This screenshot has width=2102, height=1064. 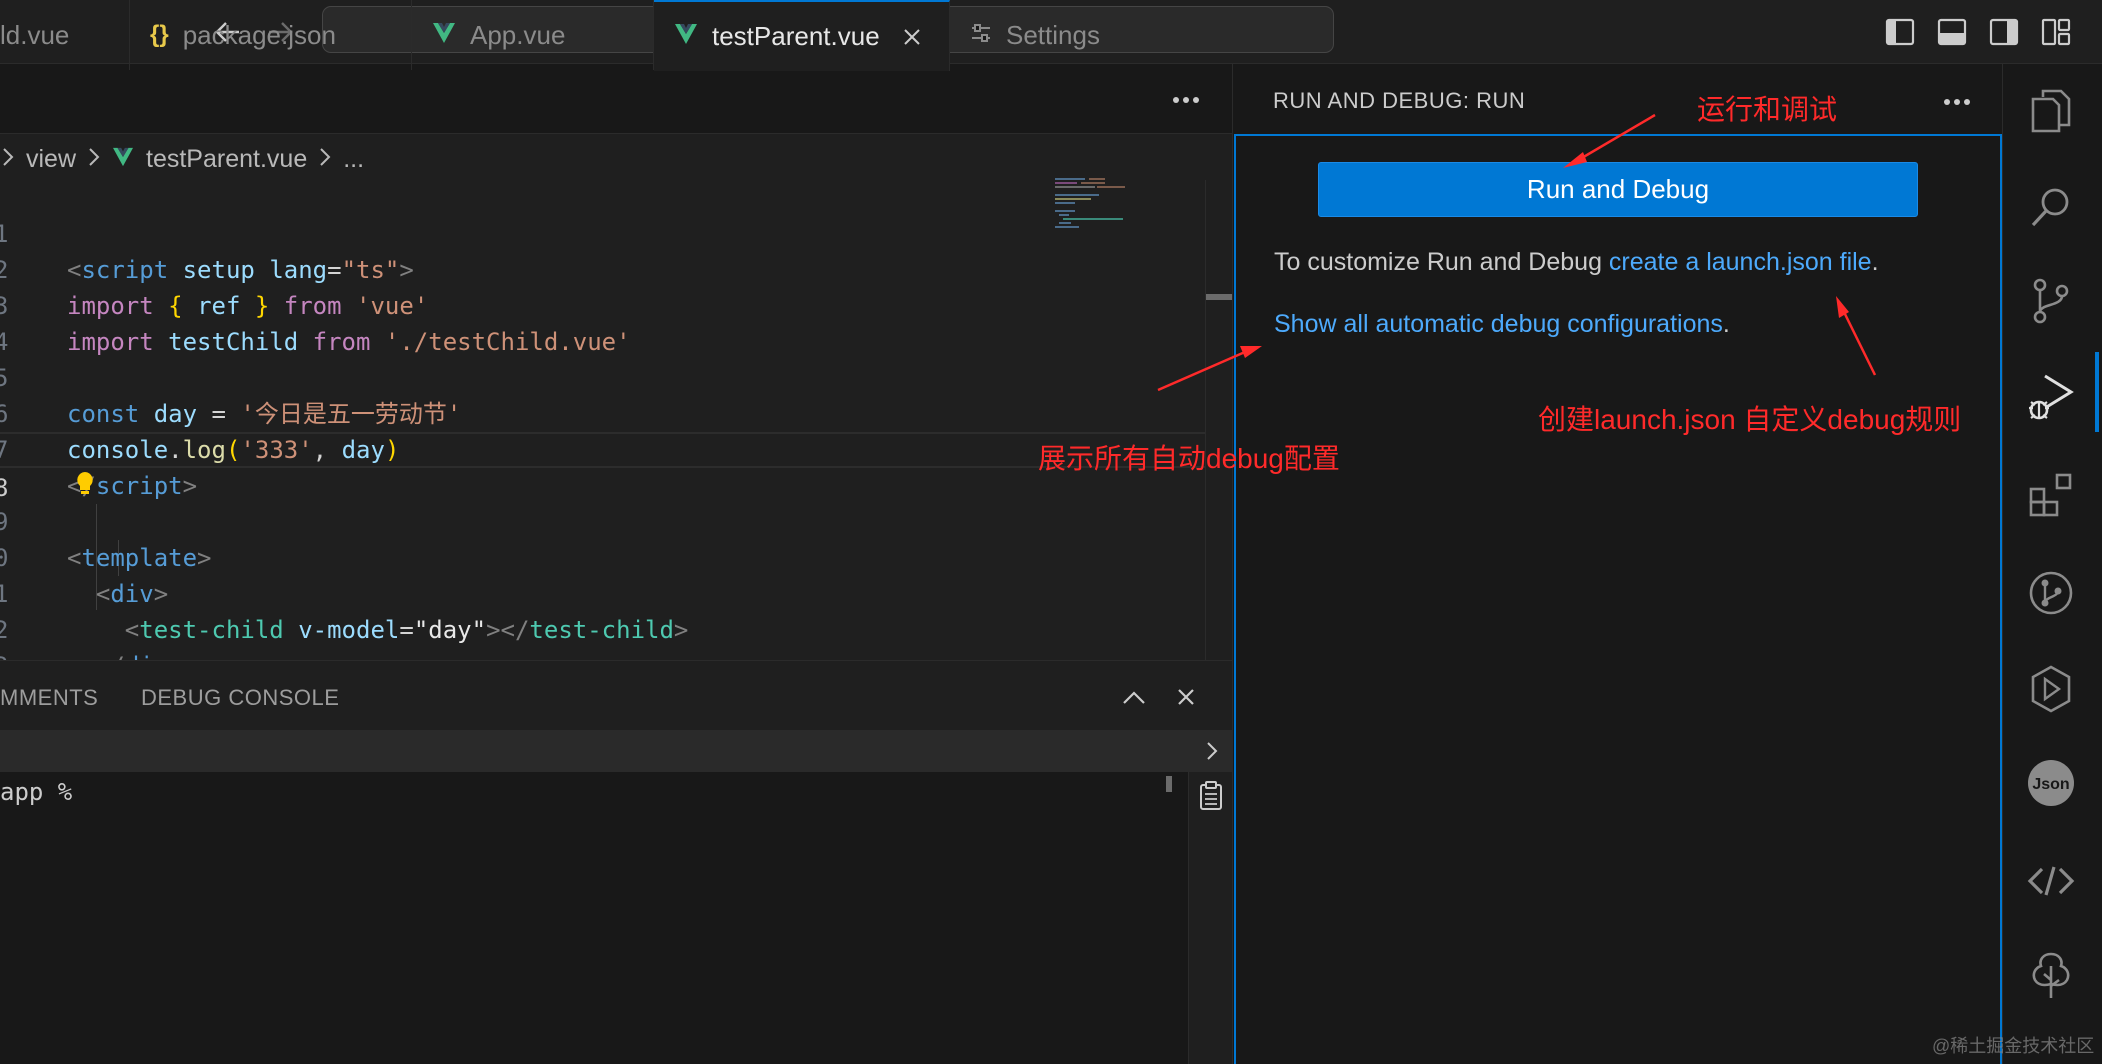 What do you see at coordinates (1441, 262) in the screenshot?
I see `customize-prefix: To customize Run and Debug` at bounding box center [1441, 262].